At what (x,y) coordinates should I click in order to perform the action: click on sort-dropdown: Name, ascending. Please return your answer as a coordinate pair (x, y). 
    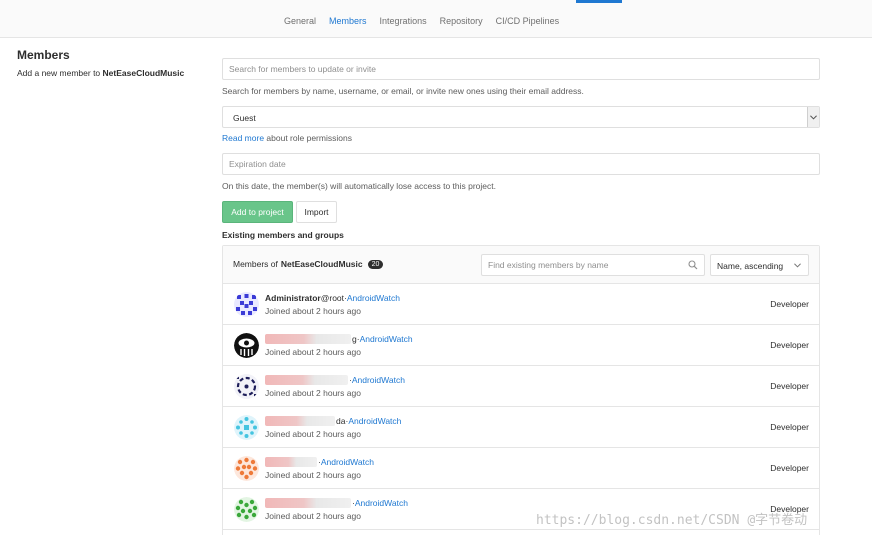
    Looking at the image, I should click on (759, 265).